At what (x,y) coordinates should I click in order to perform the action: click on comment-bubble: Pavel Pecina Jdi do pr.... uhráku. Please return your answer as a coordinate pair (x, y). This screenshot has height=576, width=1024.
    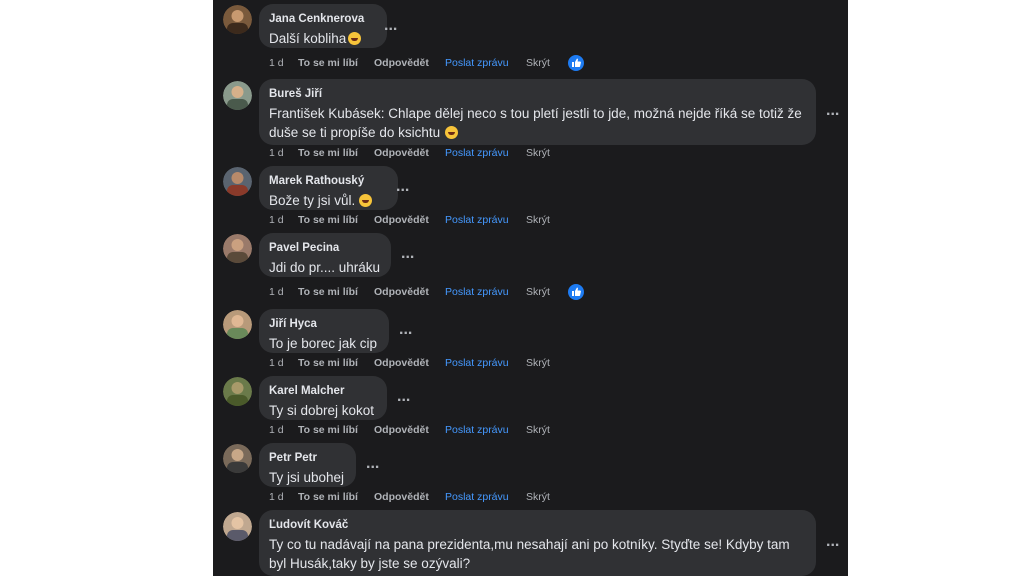
    Looking at the image, I should click on (325, 255).